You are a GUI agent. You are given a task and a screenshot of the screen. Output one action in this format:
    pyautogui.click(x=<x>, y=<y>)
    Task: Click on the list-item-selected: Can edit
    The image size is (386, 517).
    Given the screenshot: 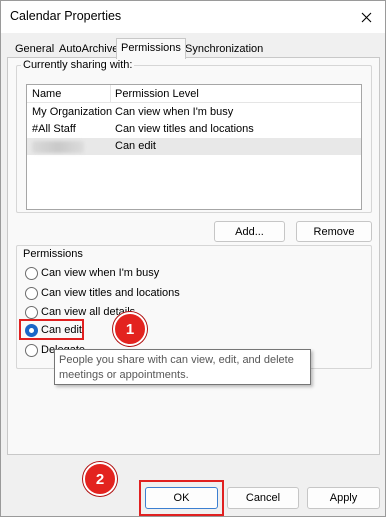 What is the action you would take?
    pyautogui.click(x=194, y=146)
    